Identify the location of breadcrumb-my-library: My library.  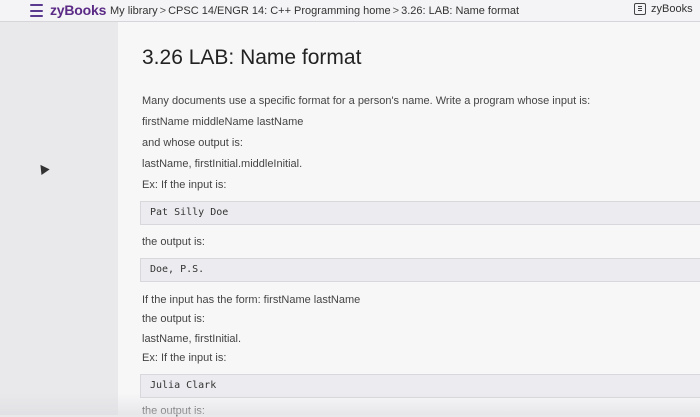
(134, 11).